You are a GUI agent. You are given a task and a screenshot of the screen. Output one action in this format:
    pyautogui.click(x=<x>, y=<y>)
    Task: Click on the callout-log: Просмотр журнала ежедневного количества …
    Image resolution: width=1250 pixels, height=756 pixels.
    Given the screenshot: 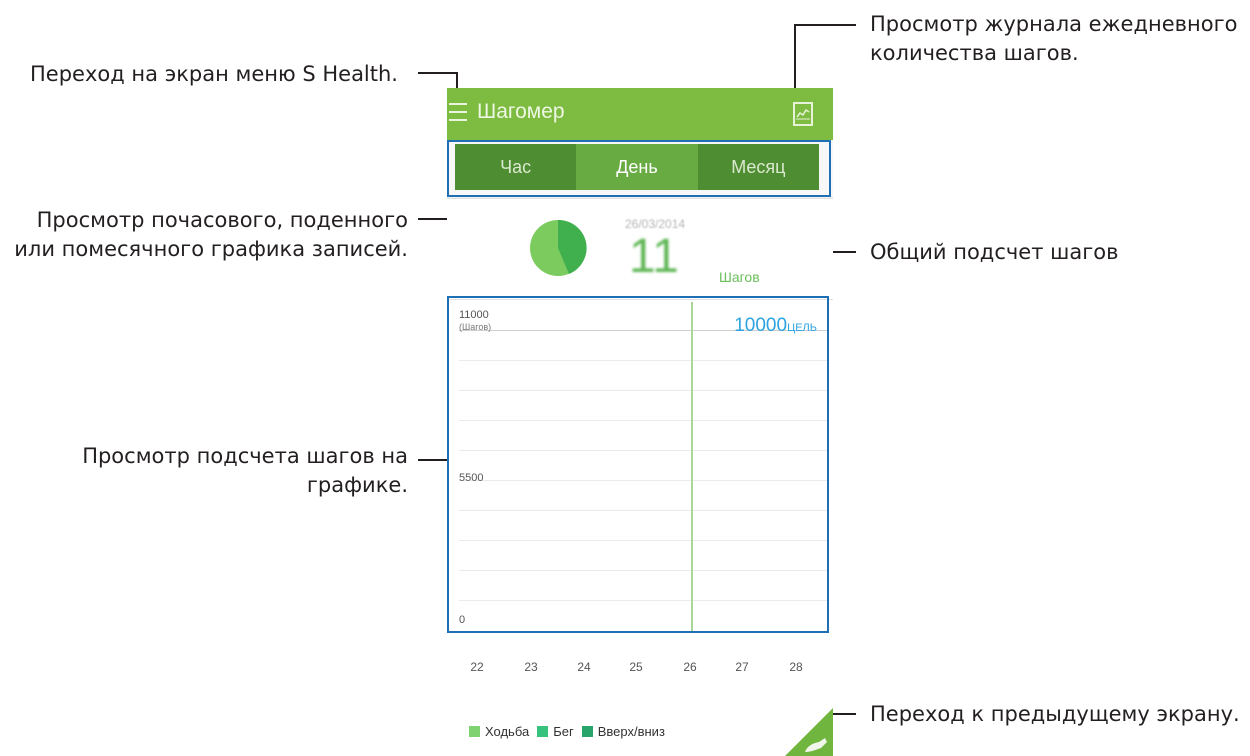 What is the action you would take?
    pyautogui.click(x=1053, y=39)
    